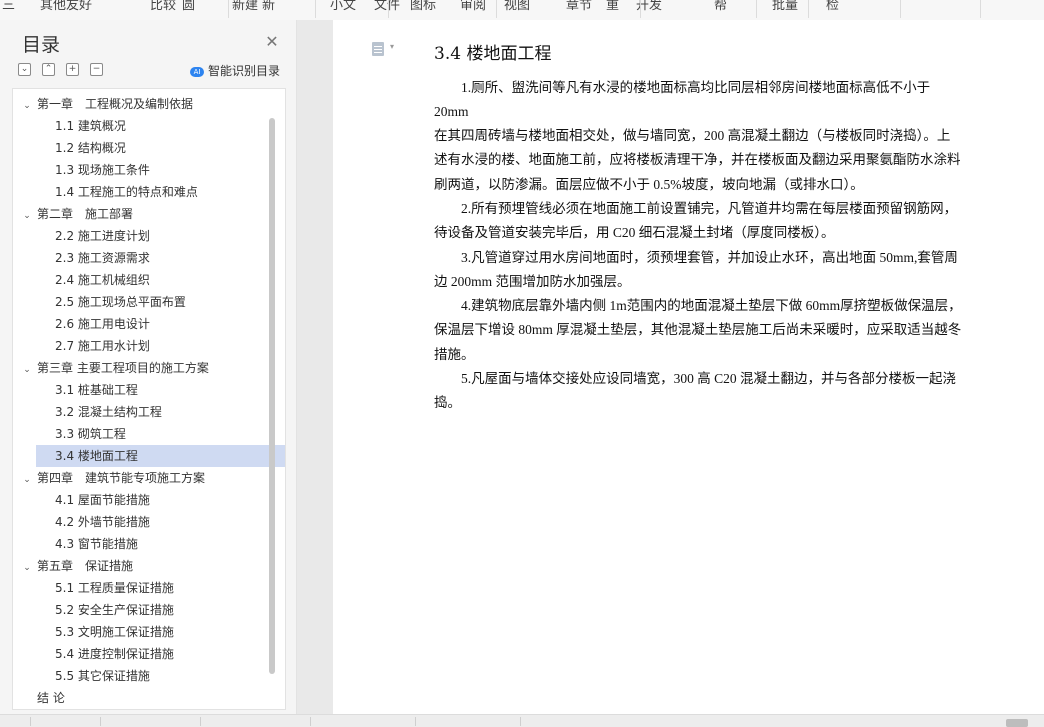 The height and width of the screenshot is (727, 1044). I want to click on expand-up-icon: ⌃, so click(48, 69).